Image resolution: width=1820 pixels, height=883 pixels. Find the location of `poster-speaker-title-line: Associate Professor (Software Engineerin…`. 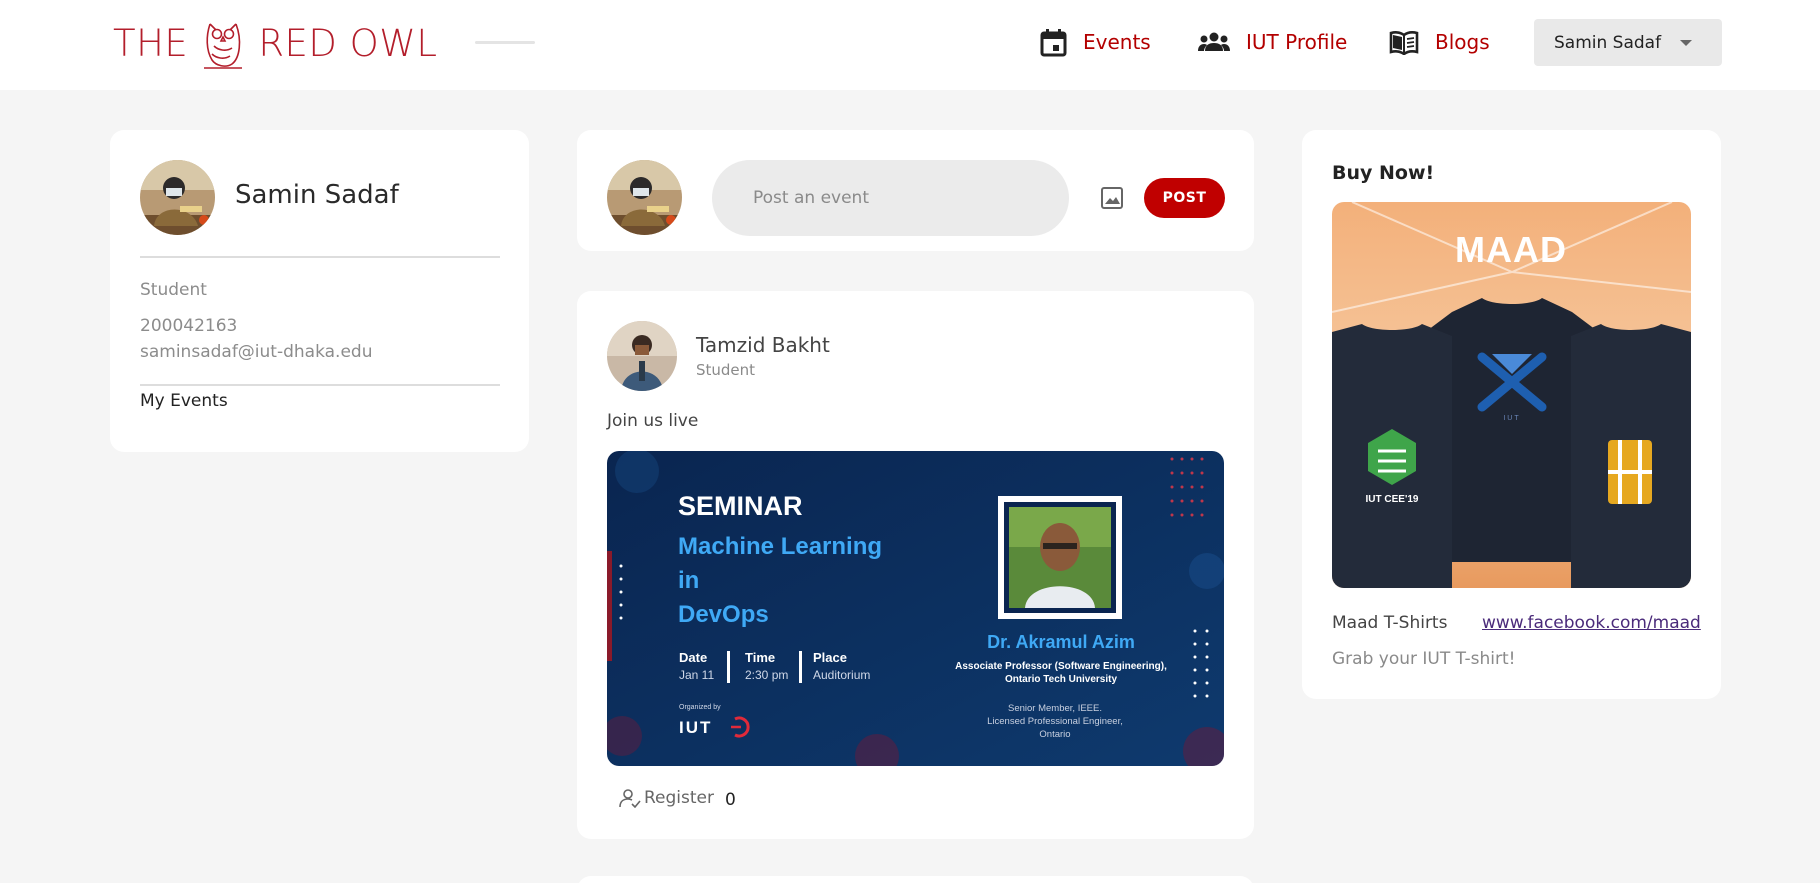

poster-speaker-title-line: Associate Professor (Software Engineerin… is located at coordinates (1061, 666).